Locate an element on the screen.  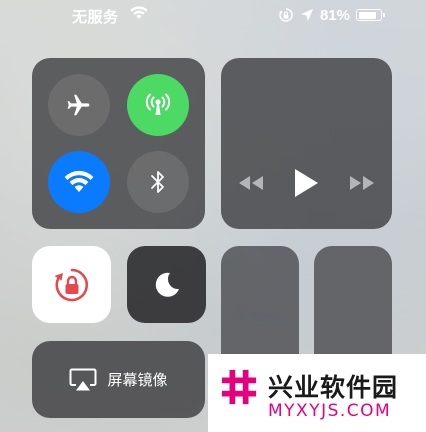
bluetooth-button is located at coordinates (158, 182).